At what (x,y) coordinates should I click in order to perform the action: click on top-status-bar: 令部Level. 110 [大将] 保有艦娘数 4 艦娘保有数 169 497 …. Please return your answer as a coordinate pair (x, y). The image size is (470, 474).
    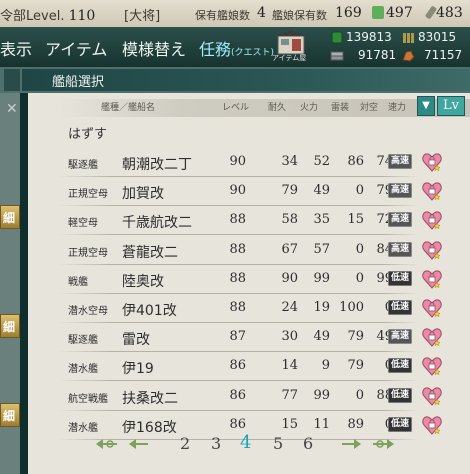
    Looking at the image, I should click on (235, 14).